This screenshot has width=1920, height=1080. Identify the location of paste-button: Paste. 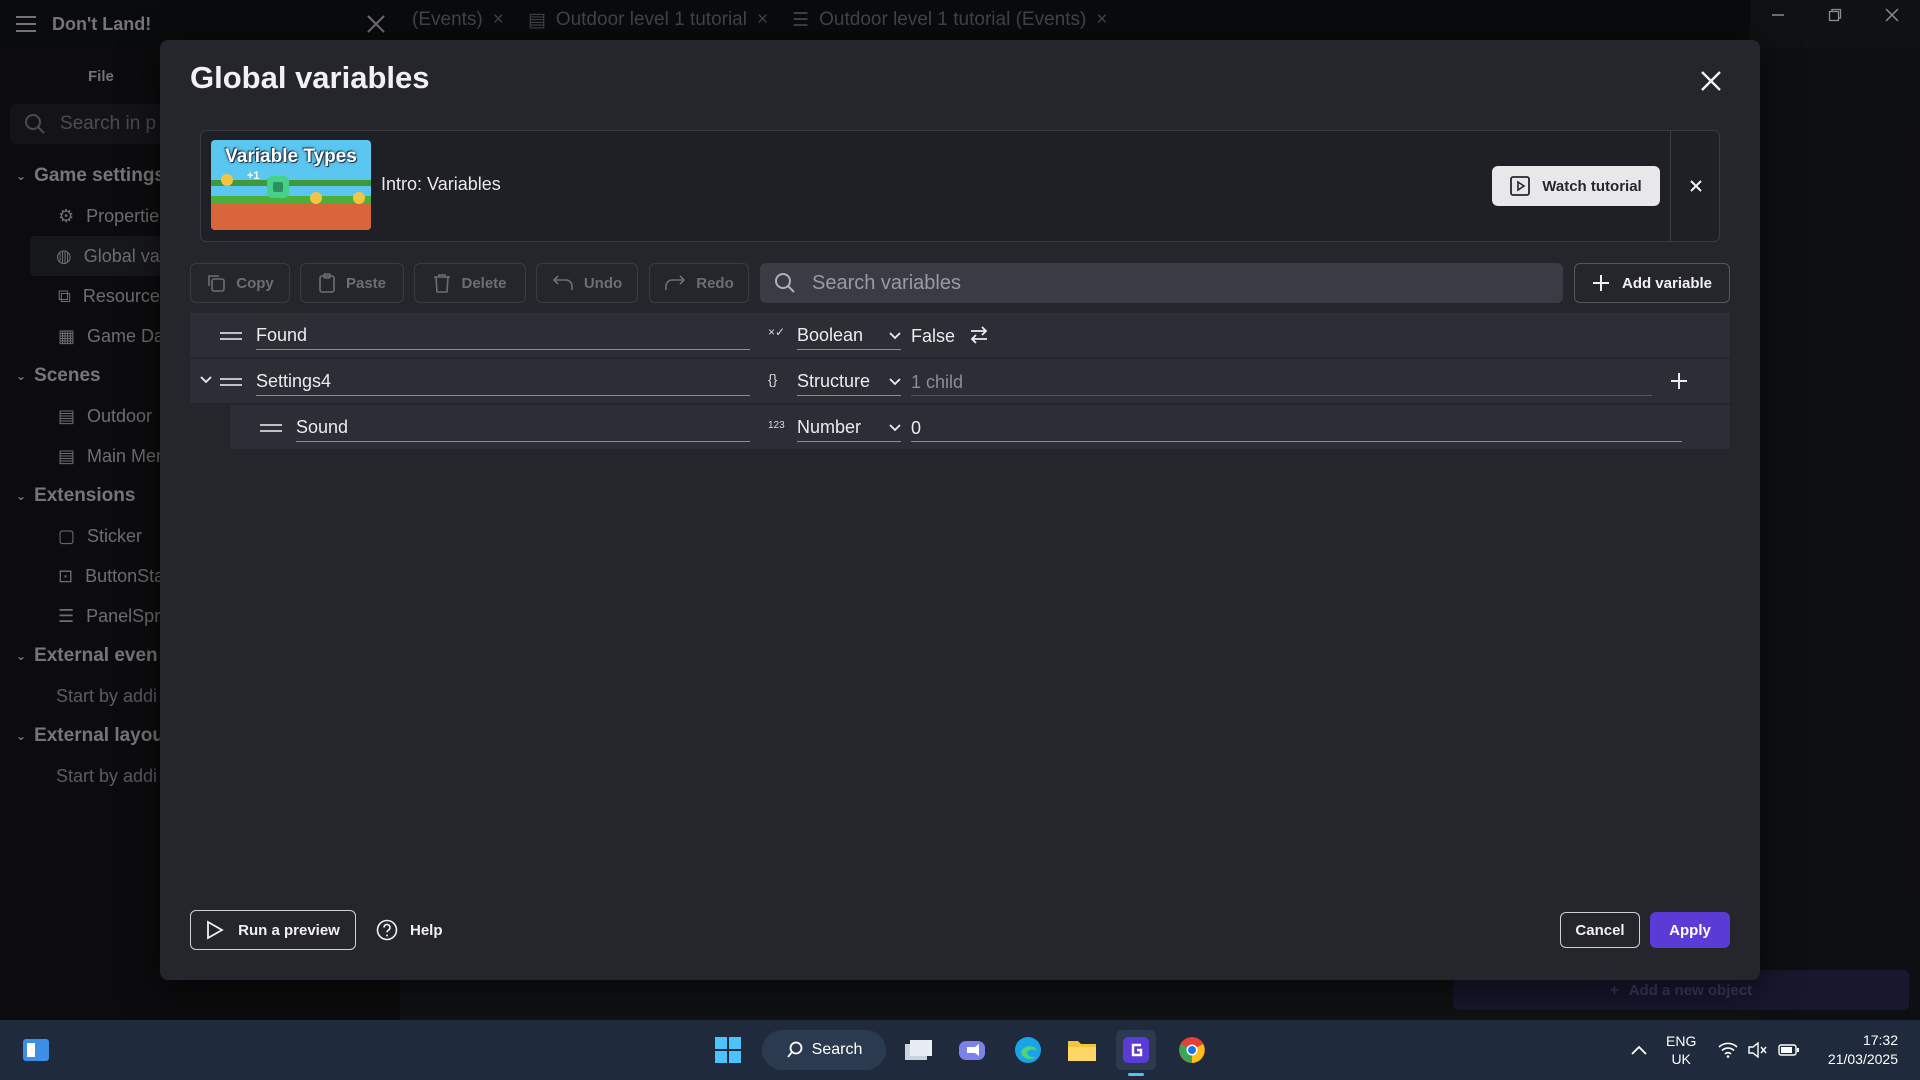
(352, 283).